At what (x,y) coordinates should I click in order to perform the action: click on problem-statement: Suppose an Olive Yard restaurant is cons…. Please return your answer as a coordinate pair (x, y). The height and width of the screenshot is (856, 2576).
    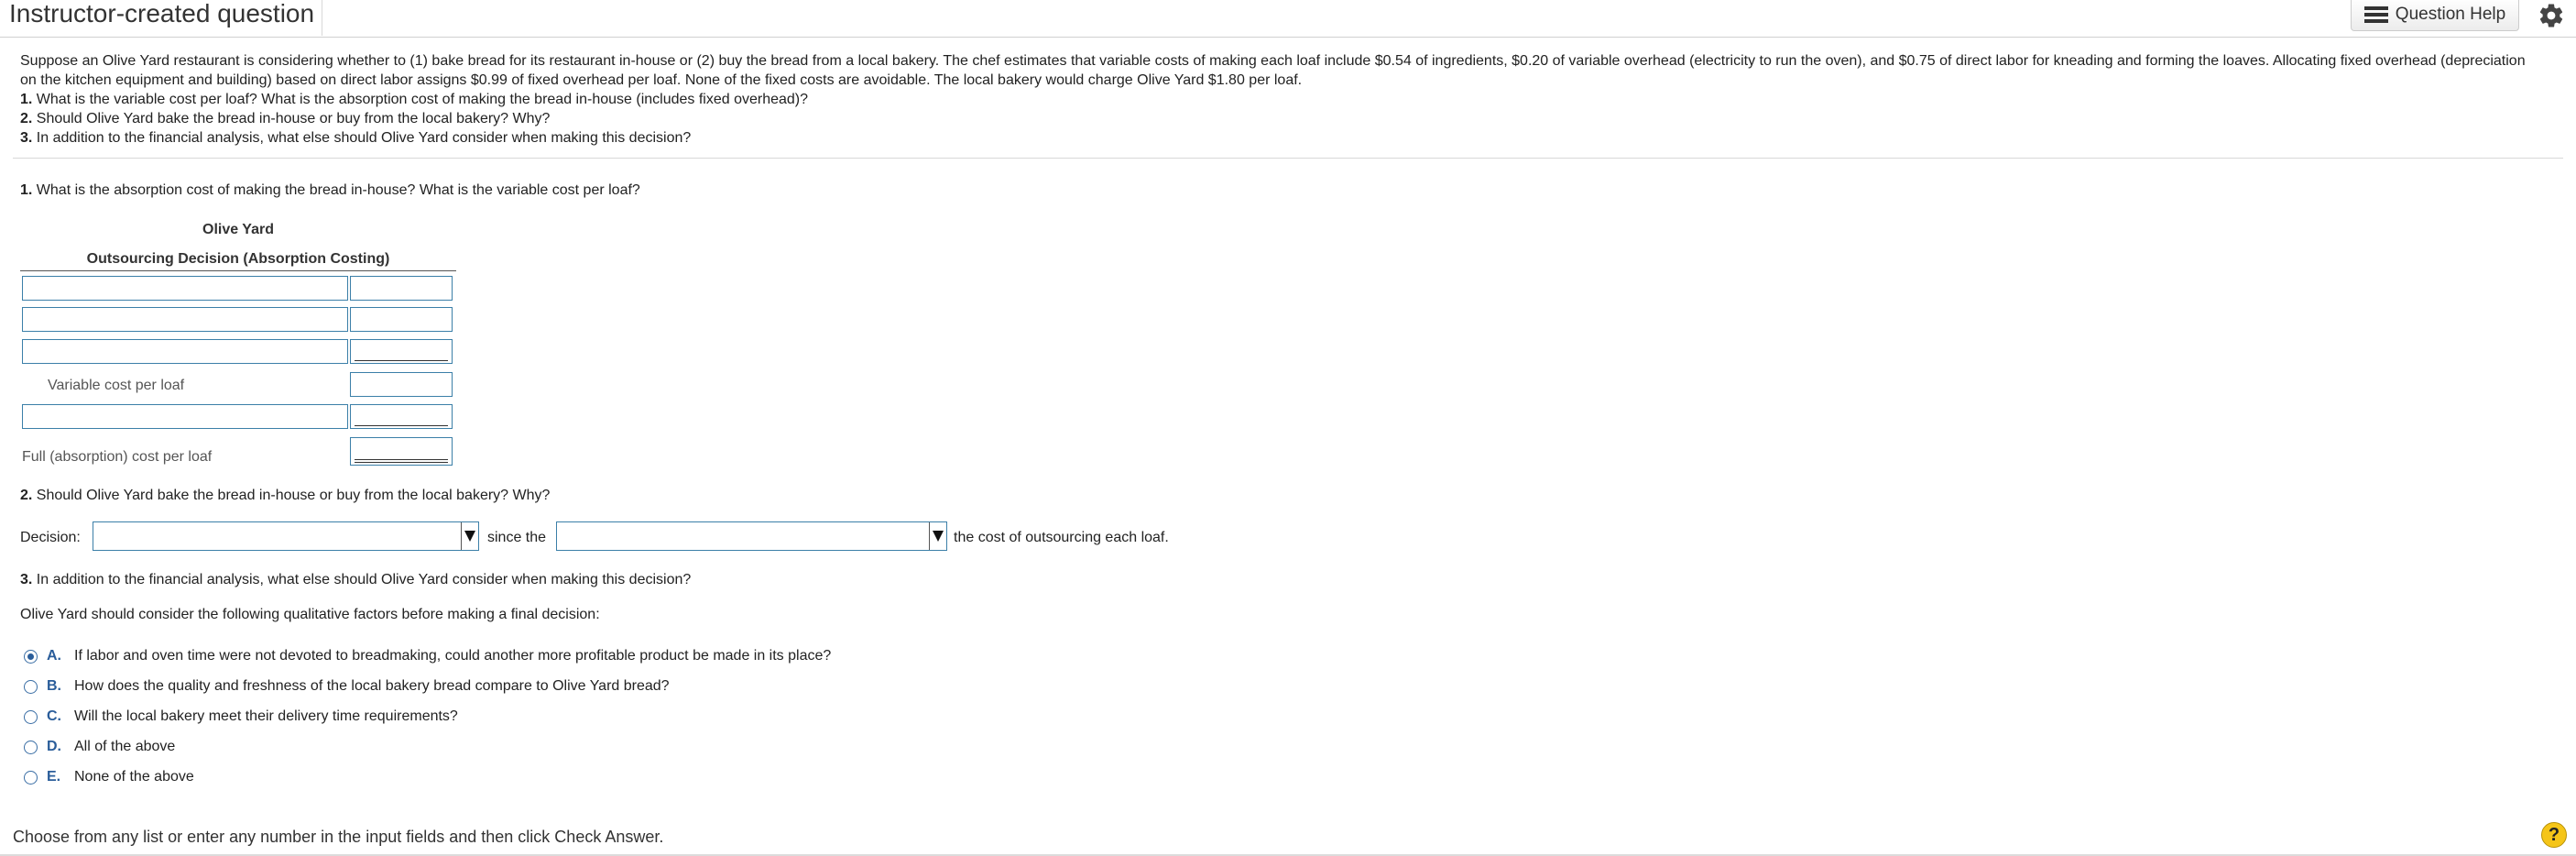
    Looking at the image, I should click on (1275, 100).